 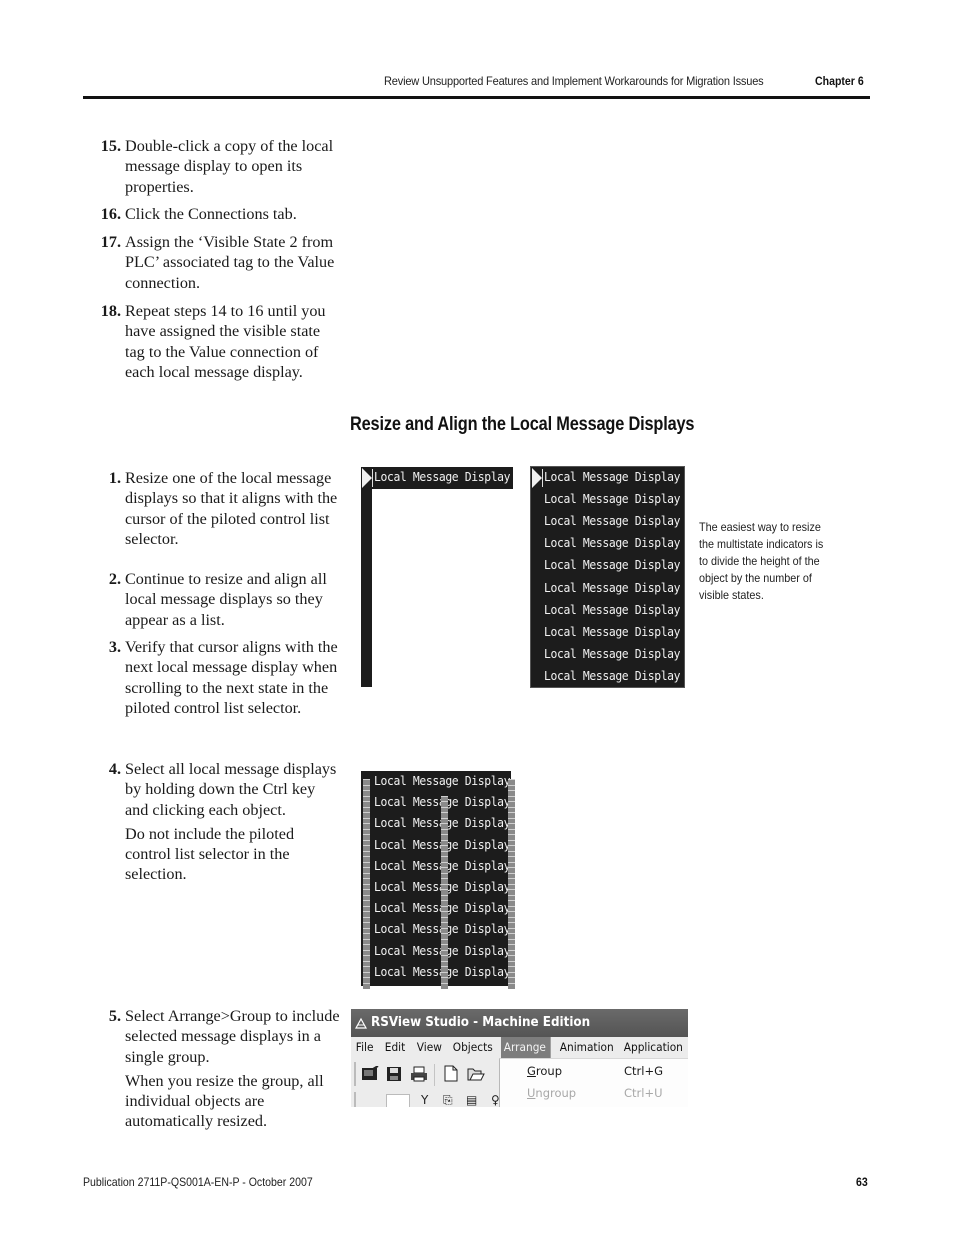 What do you see at coordinates (471, 1100) in the screenshot?
I see `paste-icon: ▤` at bounding box center [471, 1100].